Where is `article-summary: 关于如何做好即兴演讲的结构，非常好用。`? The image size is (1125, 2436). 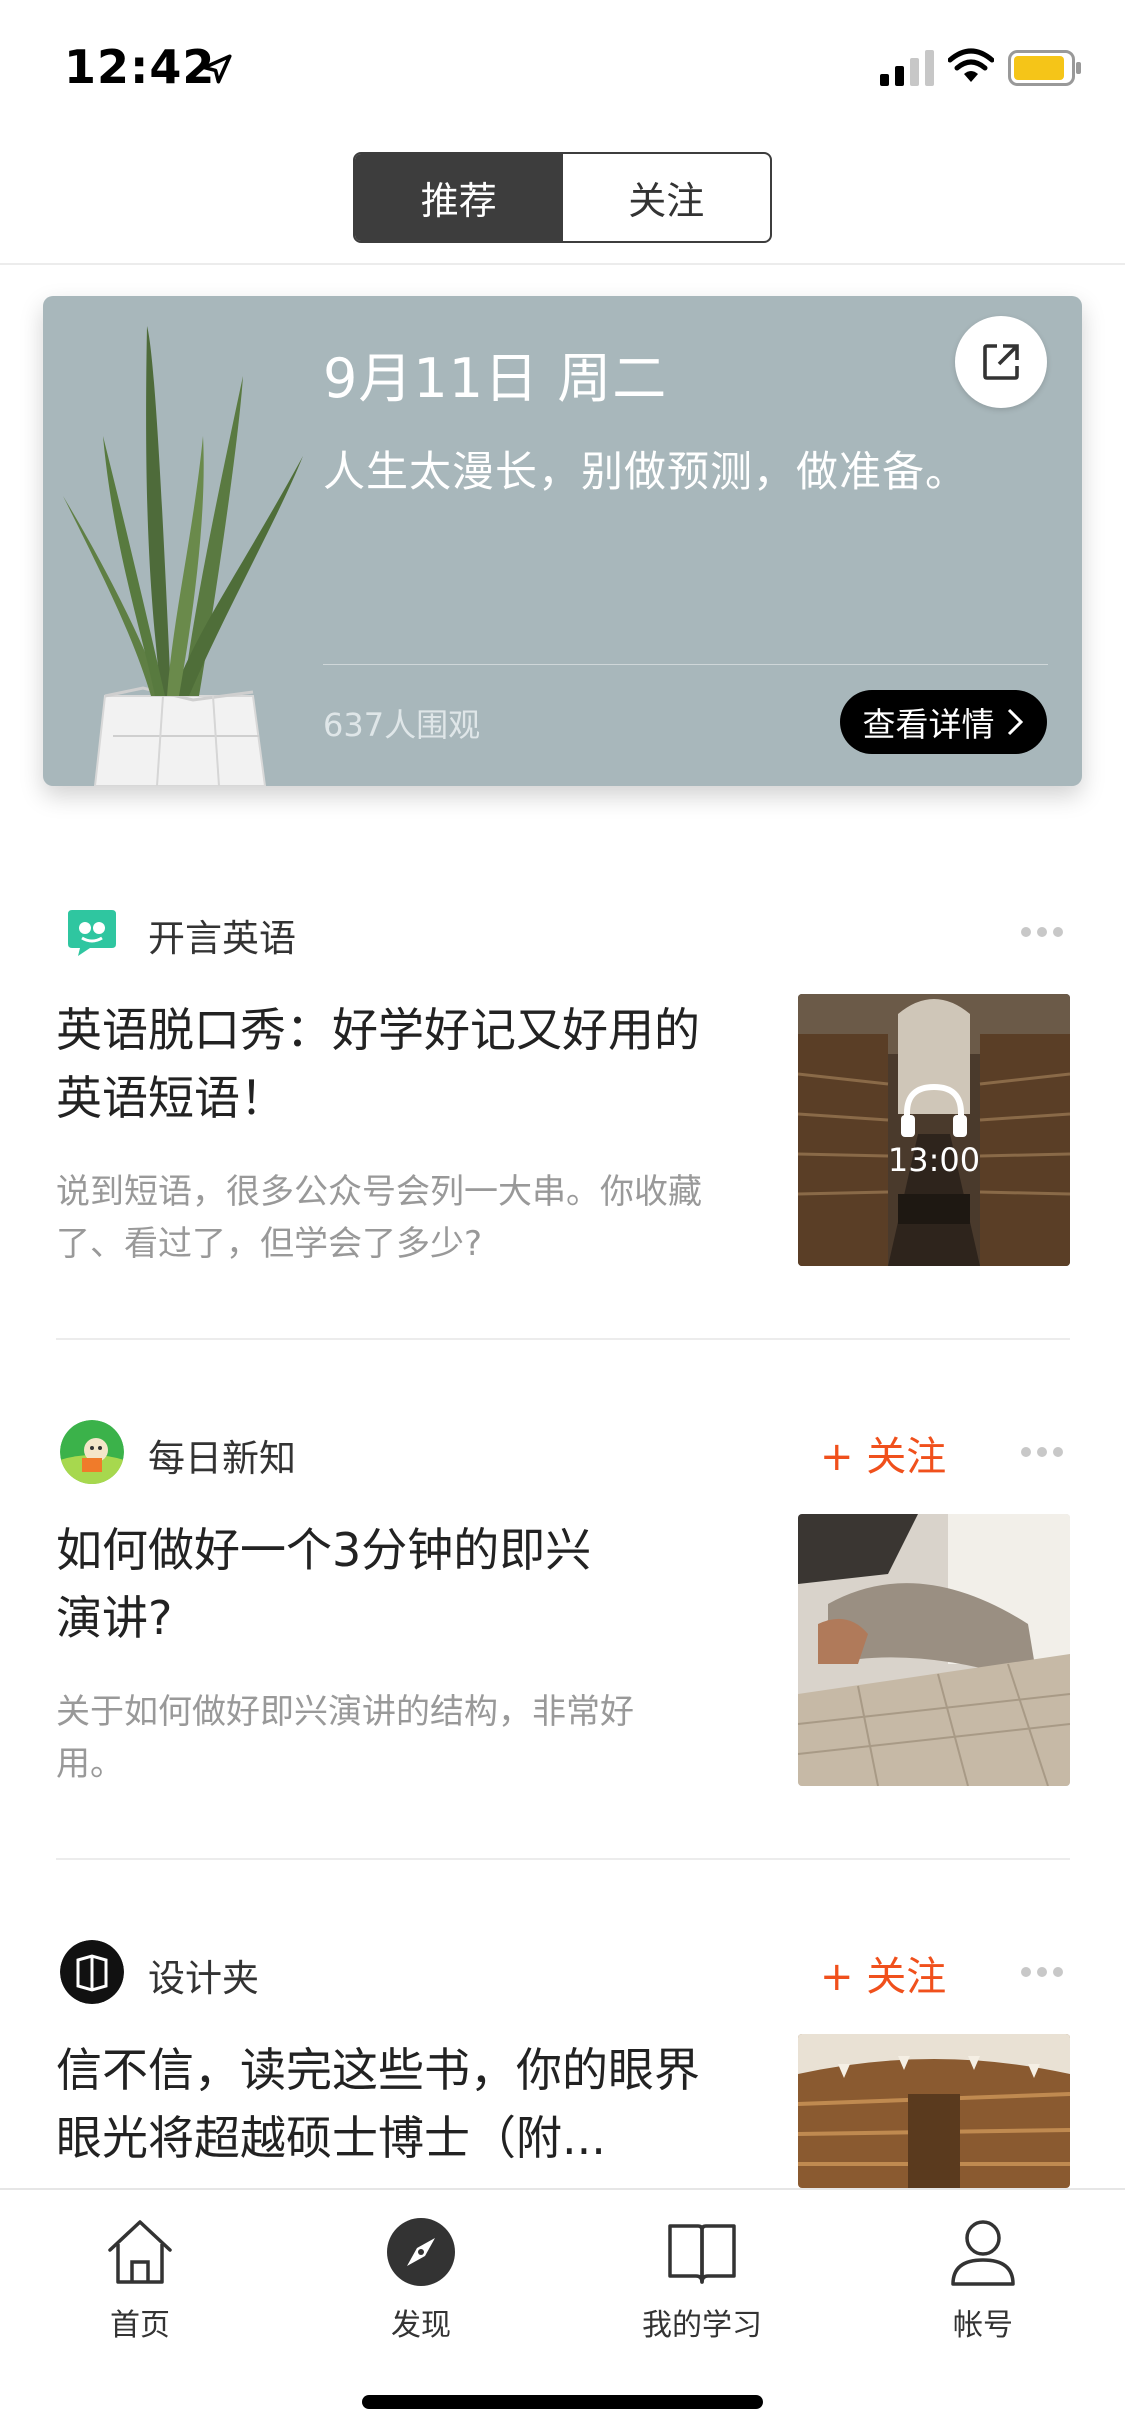 article-summary: 关于如何做好即兴演讲的结构，非常好用。 is located at coordinates (345, 1738).